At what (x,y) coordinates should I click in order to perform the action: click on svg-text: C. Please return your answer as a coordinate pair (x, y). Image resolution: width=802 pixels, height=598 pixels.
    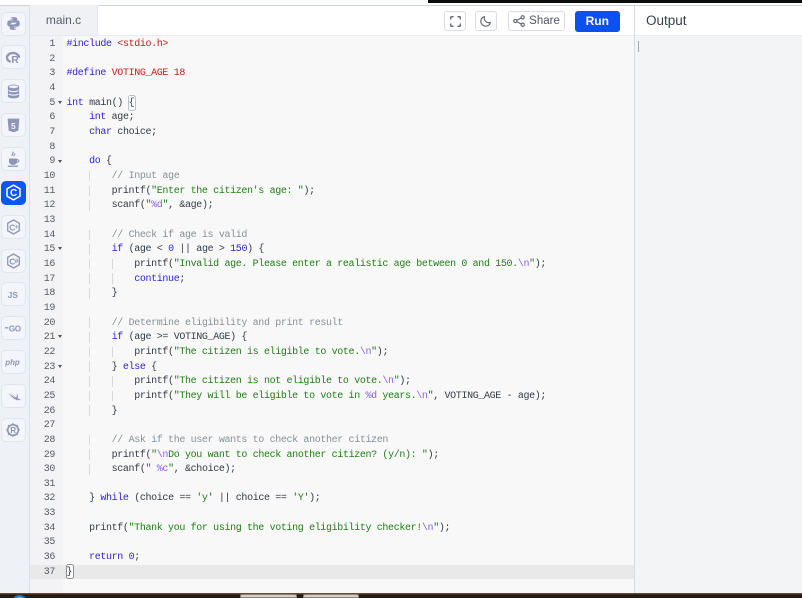
    Looking at the image, I should click on (13, 193).